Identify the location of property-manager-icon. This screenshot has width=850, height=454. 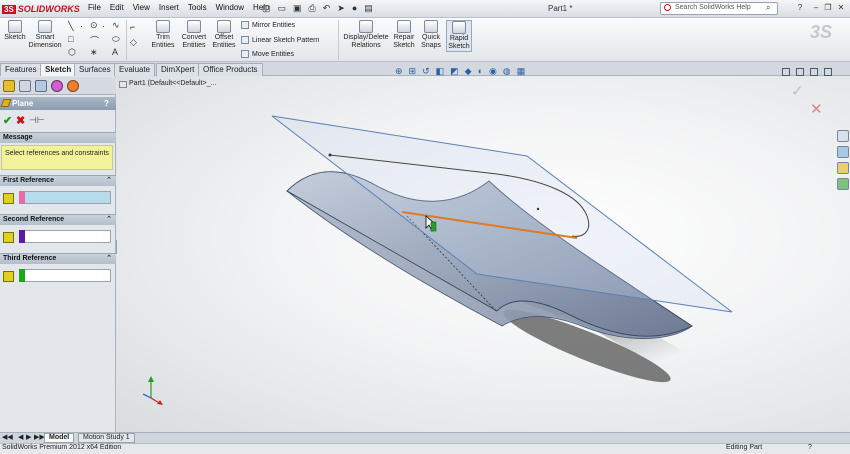
(25, 86).